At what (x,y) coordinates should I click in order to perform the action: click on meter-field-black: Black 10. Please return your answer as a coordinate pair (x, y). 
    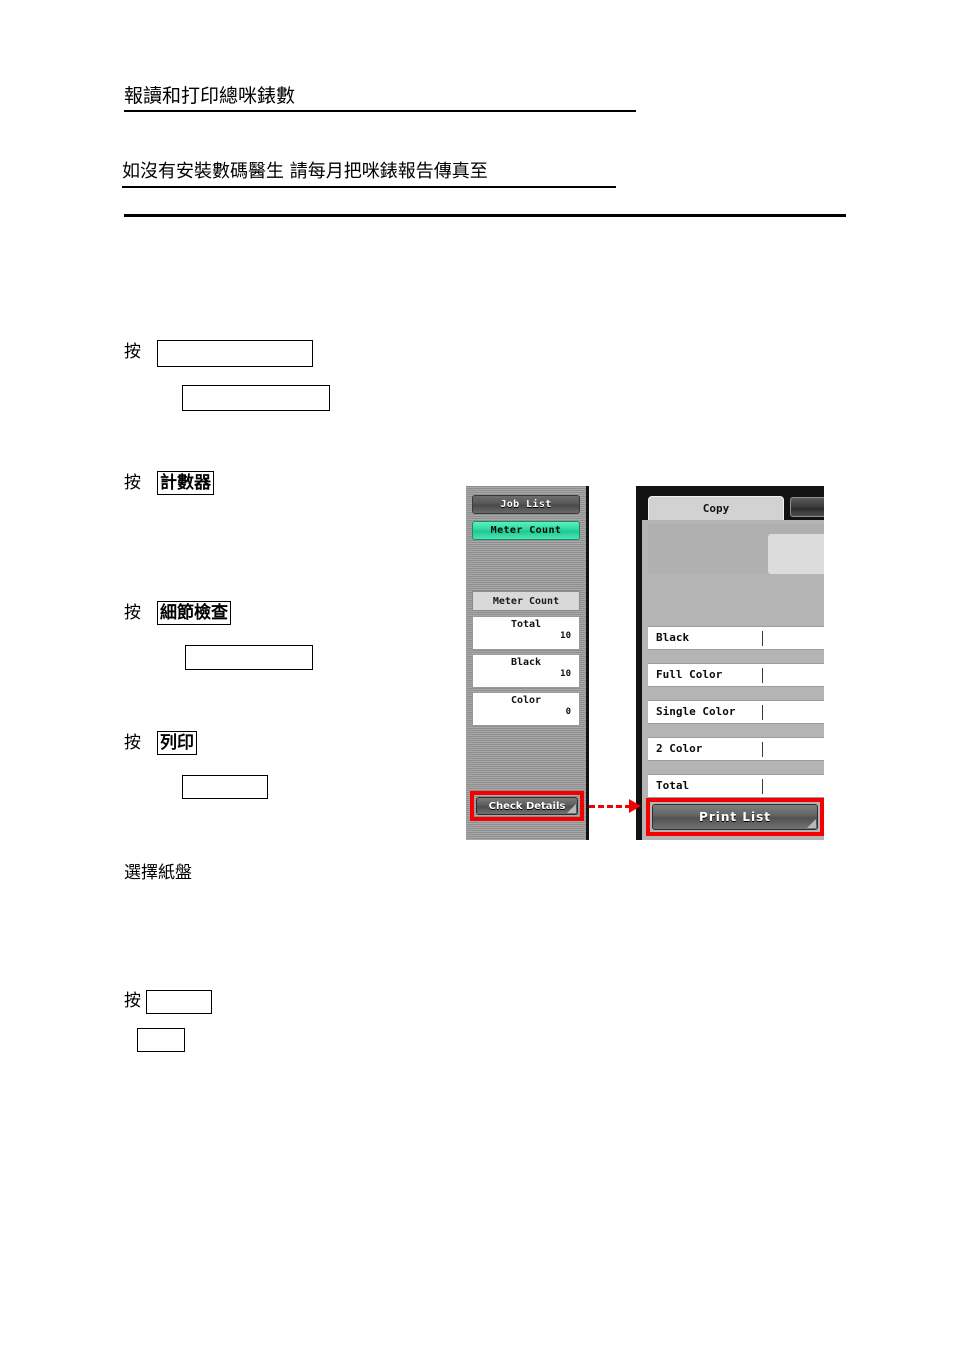
    Looking at the image, I should click on (526, 671).